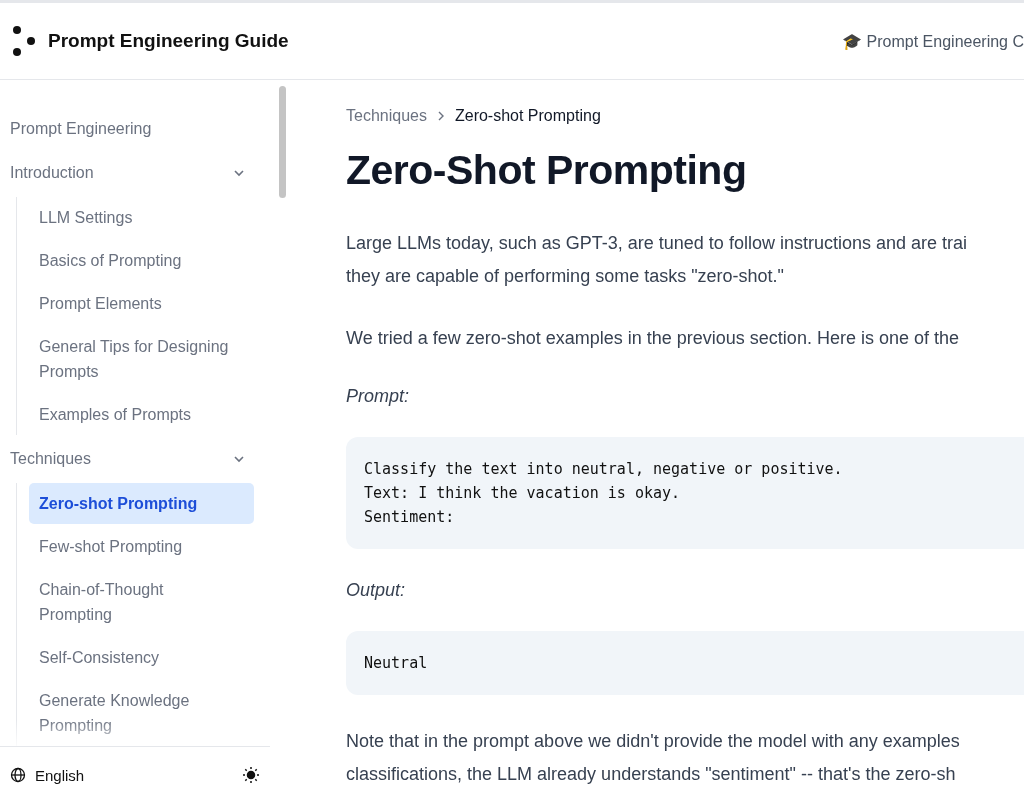 The image size is (1024, 803). What do you see at coordinates (547, 170) in the screenshot?
I see `page-title: Zero-Shot Prompting` at bounding box center [547, 170].